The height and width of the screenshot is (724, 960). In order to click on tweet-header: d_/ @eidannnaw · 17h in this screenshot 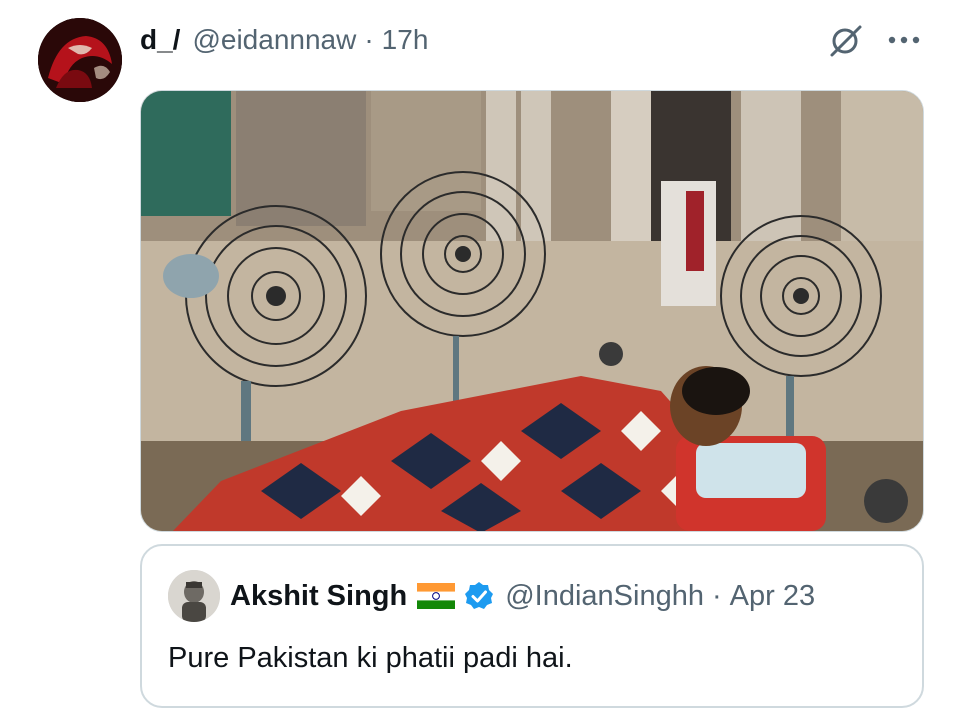, I will do `click(284, 40)`.